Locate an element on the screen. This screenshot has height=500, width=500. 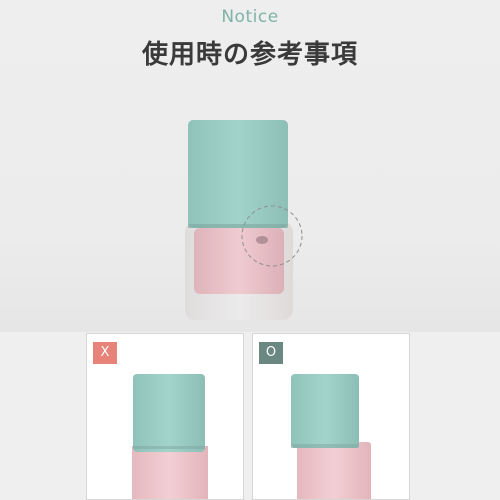
correct-badge: O is located at coordinates (271, 353).